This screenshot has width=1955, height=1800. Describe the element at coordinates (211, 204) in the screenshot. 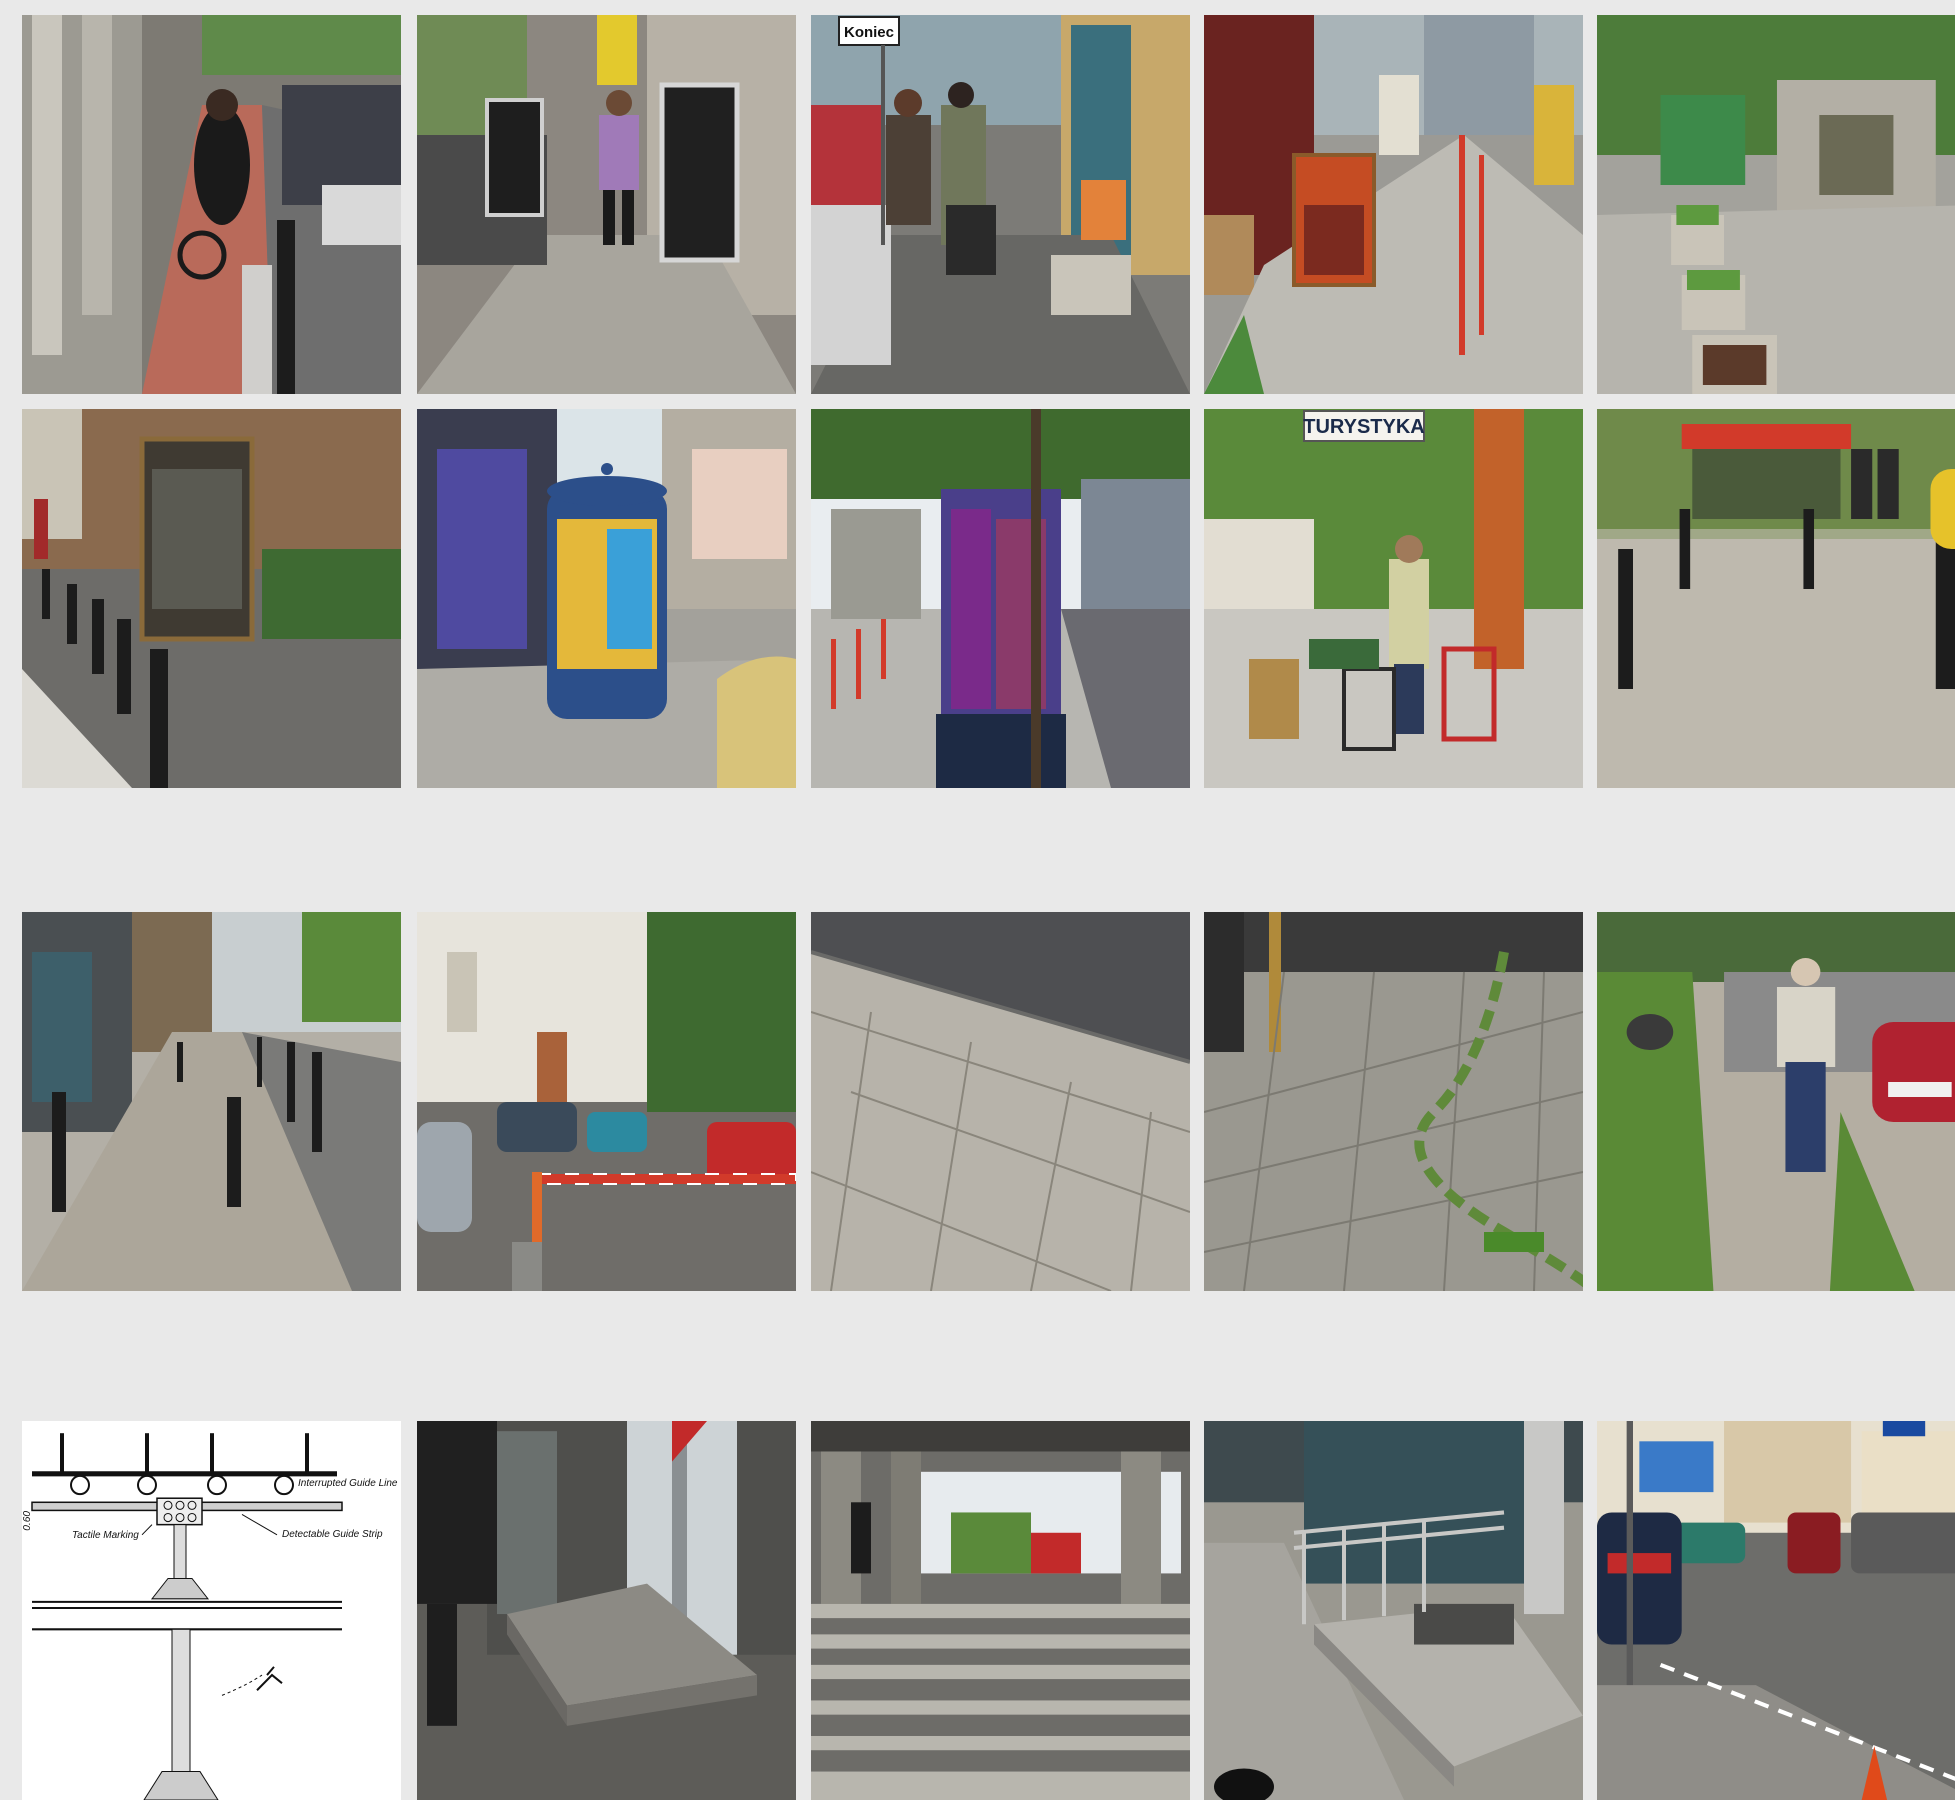

I see `photo-cyclist-sidewalk` at that location.